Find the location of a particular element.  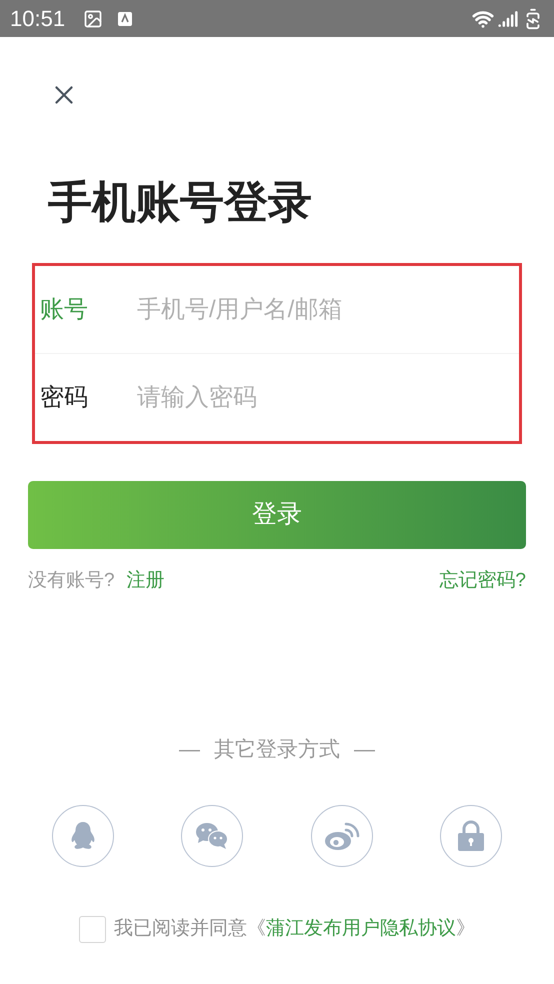

register-prompt: 没有账号? is located at coordinates (71, 581).